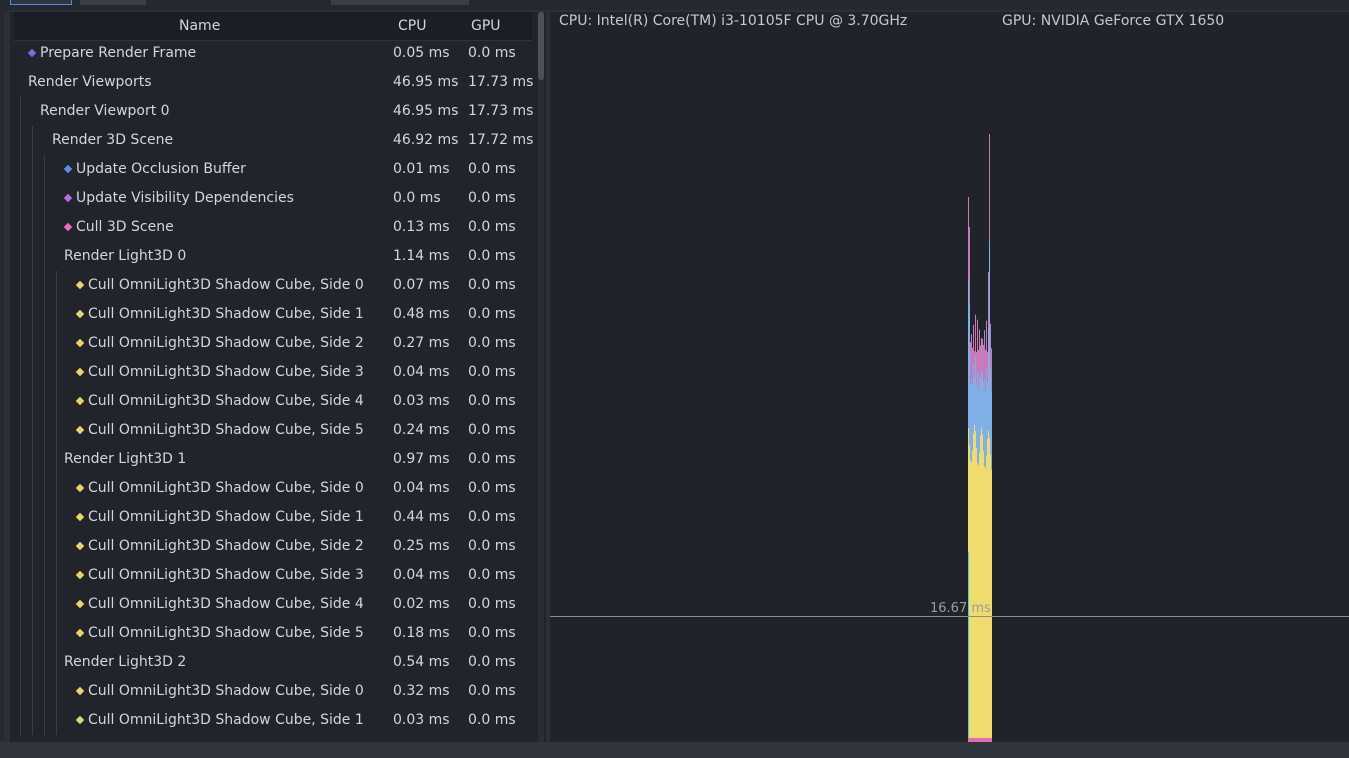  I want to click on tree-row: Render Viewport 0 46.95 ms 17.73 ms, so click(271, 111).